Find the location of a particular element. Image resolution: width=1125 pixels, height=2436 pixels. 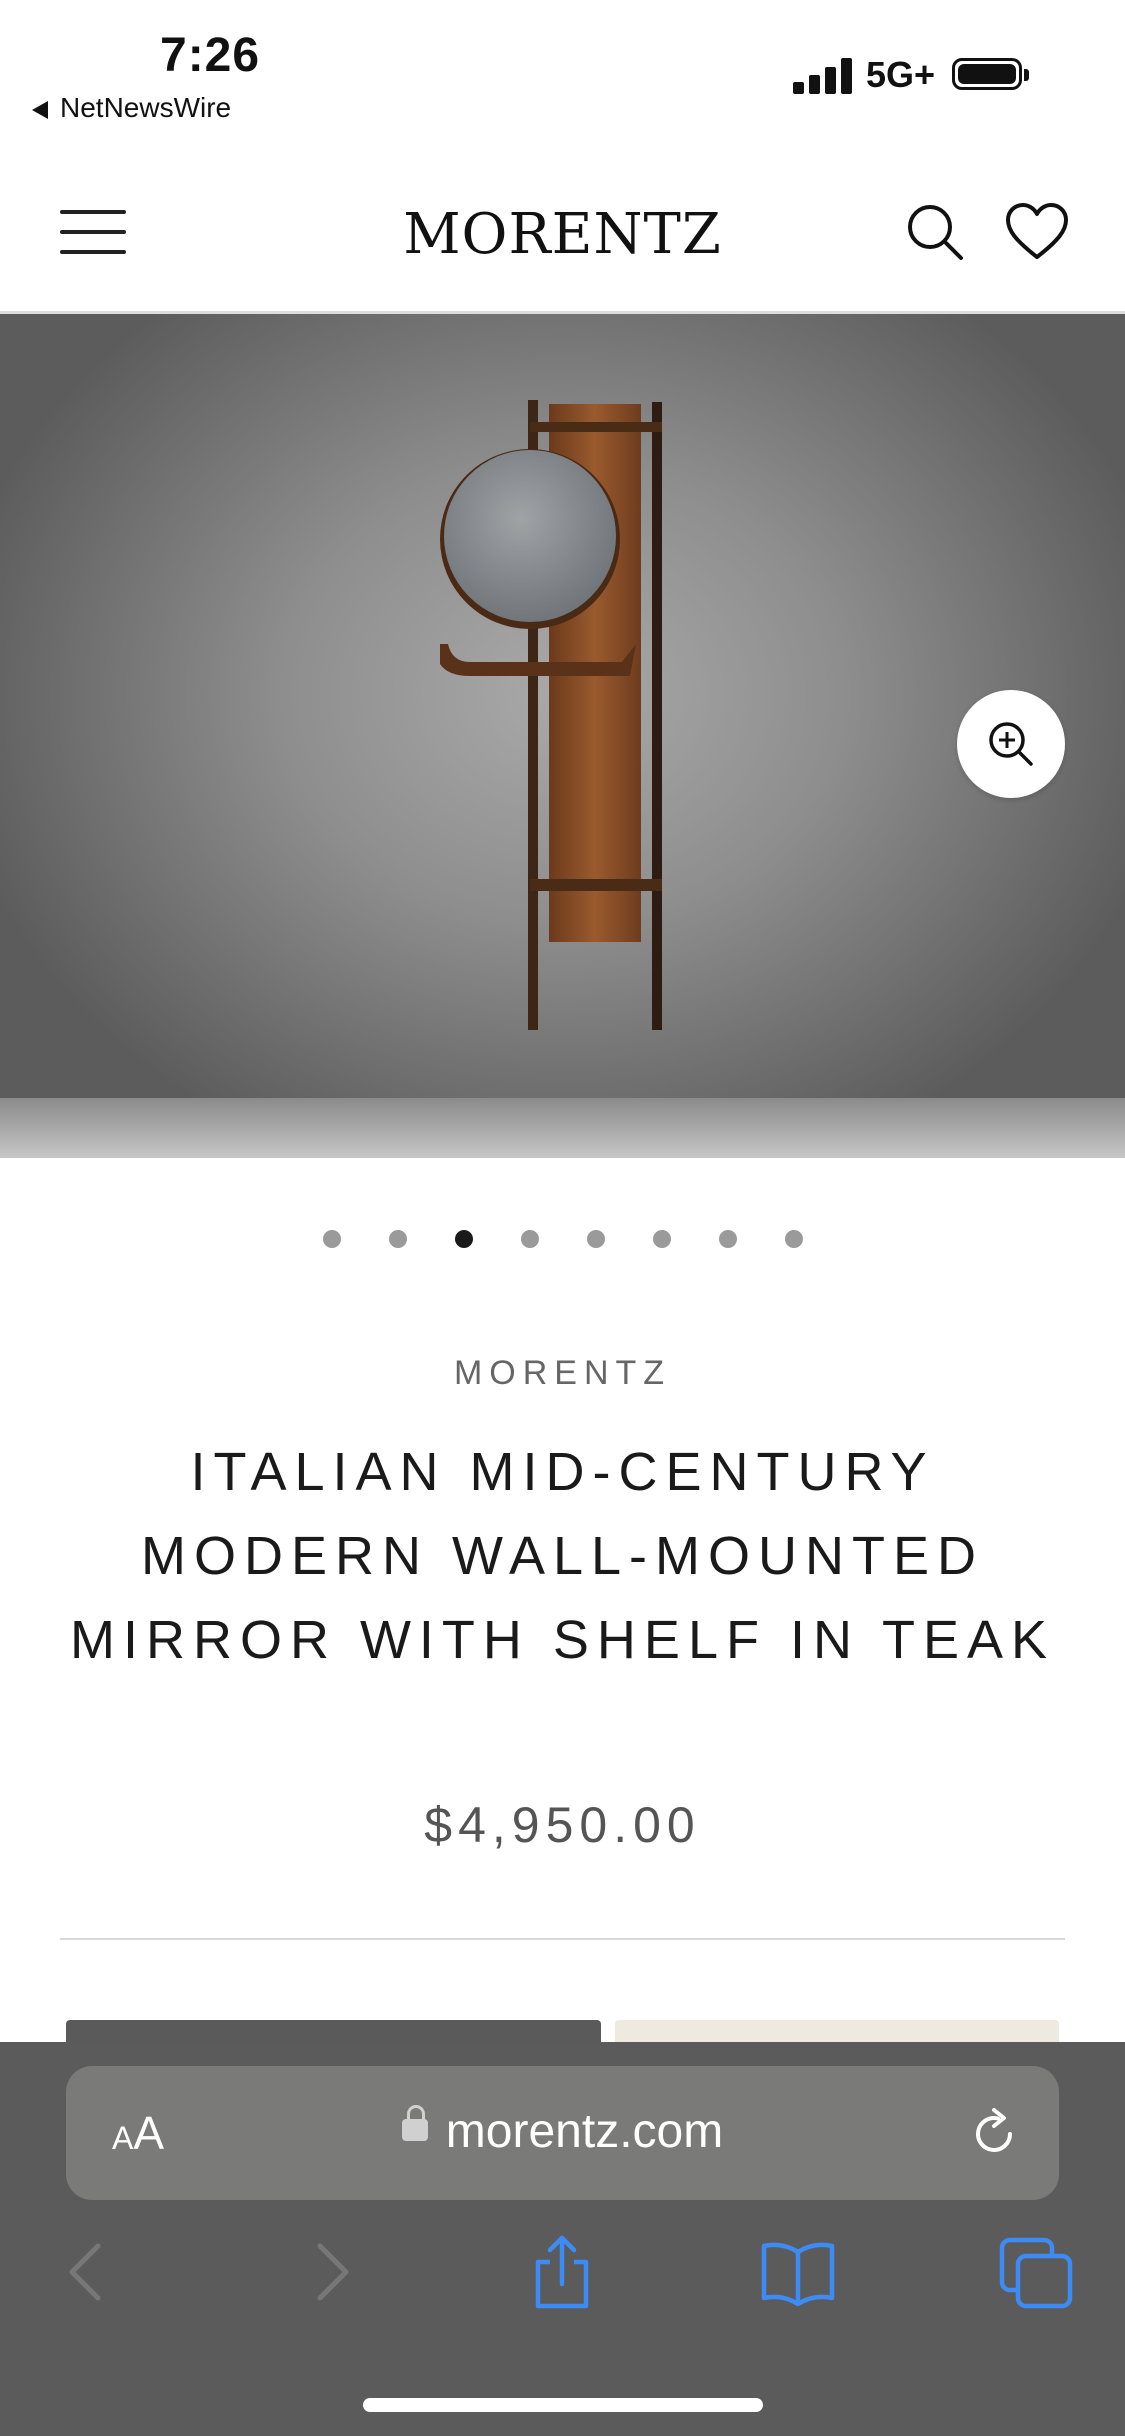

zoom-in-icon is located at coordinates (1011, 744).